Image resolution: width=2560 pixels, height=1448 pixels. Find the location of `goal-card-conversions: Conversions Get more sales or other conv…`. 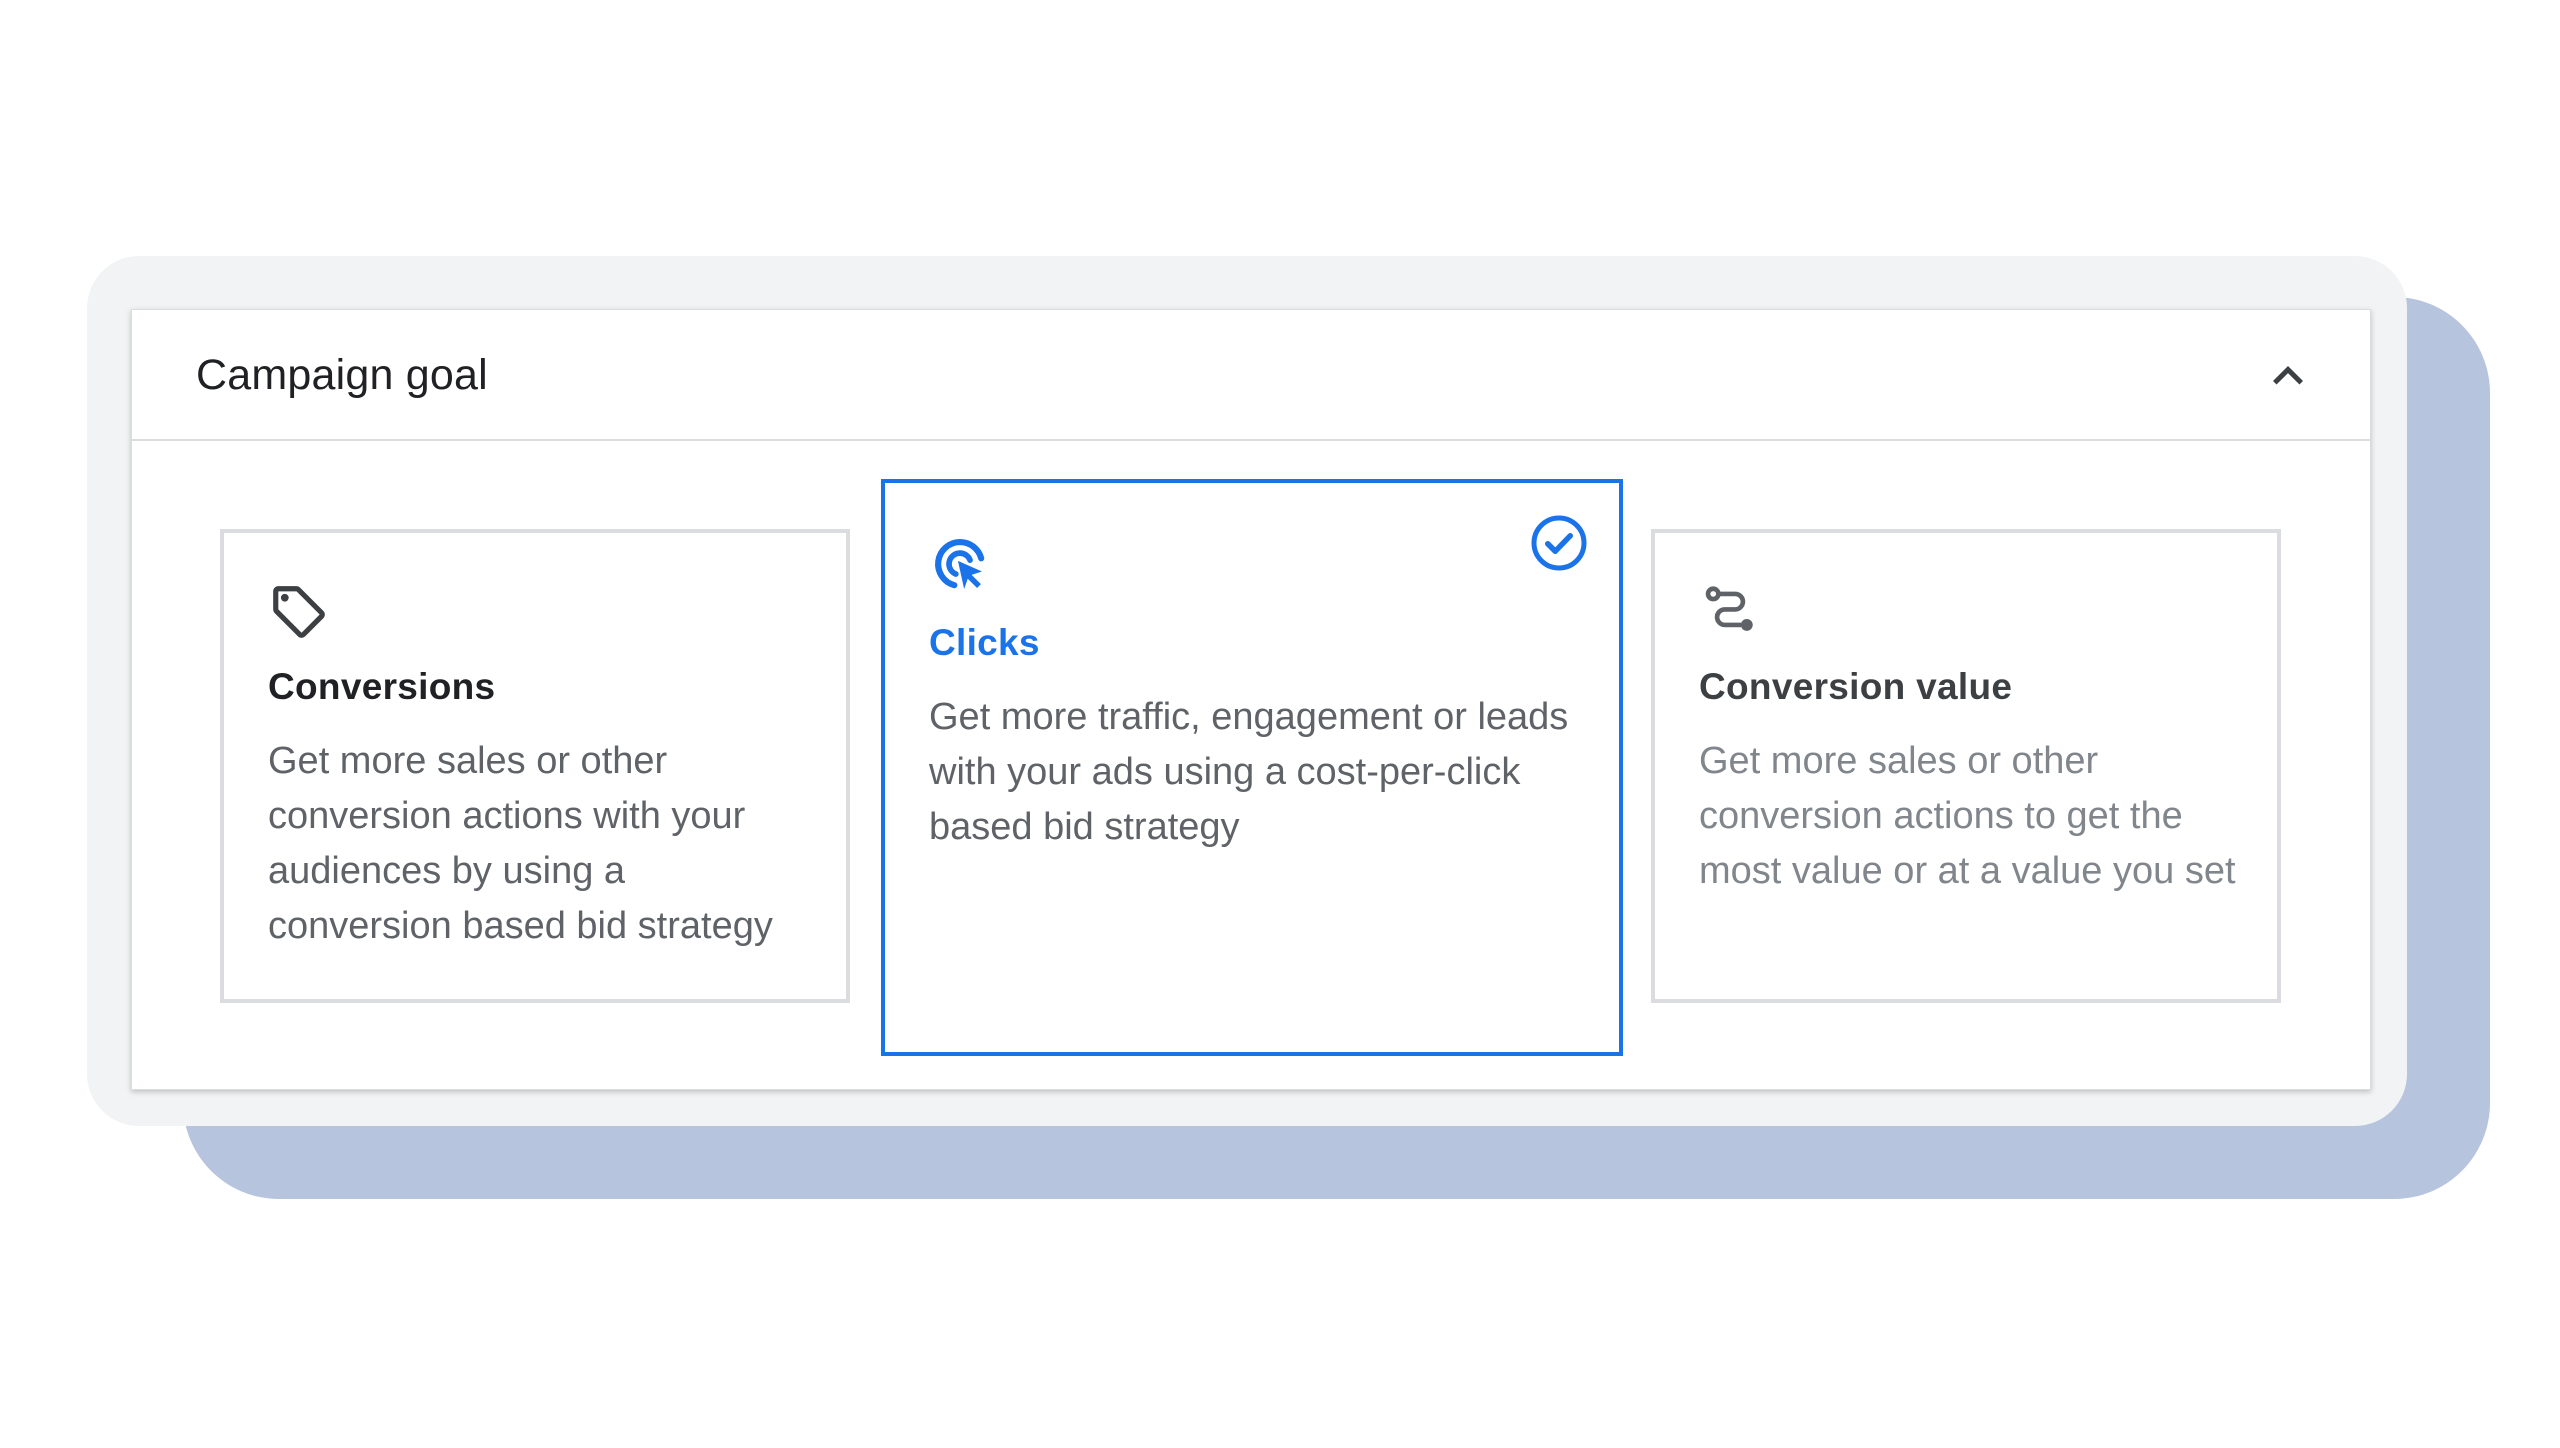

goal-card-conversions: Conversions Get more sales or other conv… is located at coordinates (535, 766).